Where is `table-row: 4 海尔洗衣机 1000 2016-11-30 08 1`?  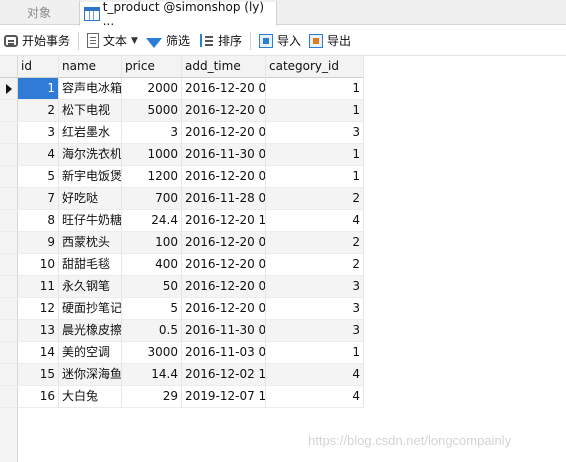
table-row: 4 海尔洗衣机 1000 2016-11-30 08 1 is located at coordinates (182, 155).